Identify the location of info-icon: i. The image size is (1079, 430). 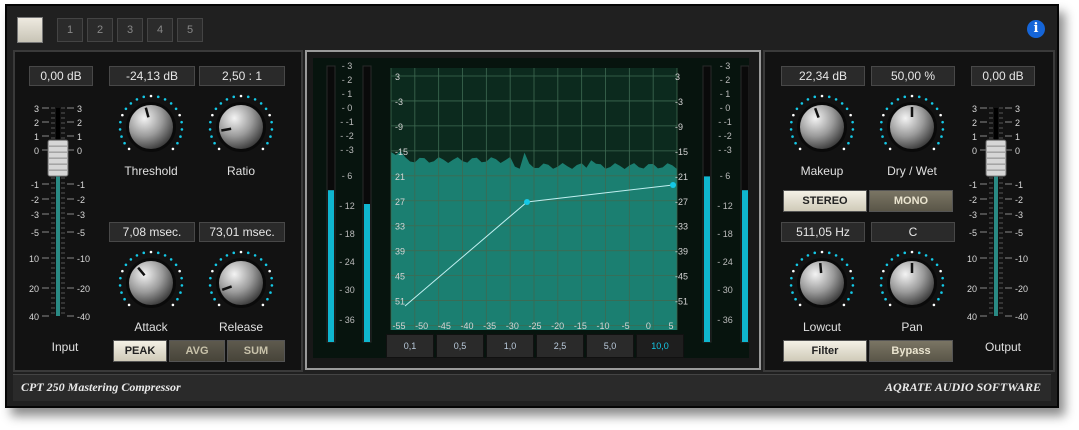
(1036, 29).